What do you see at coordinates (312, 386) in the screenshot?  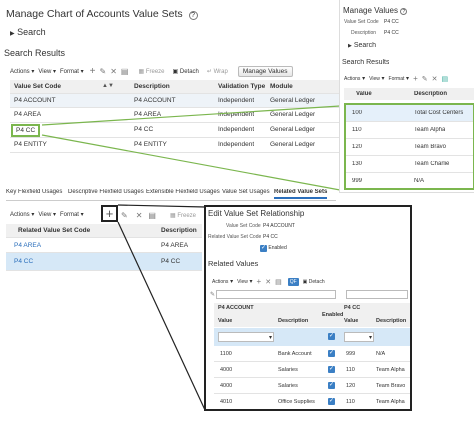 I see `table-row: 4000 Salaries ✓ 120 Team Bravo` at bounding box center [312, 386].